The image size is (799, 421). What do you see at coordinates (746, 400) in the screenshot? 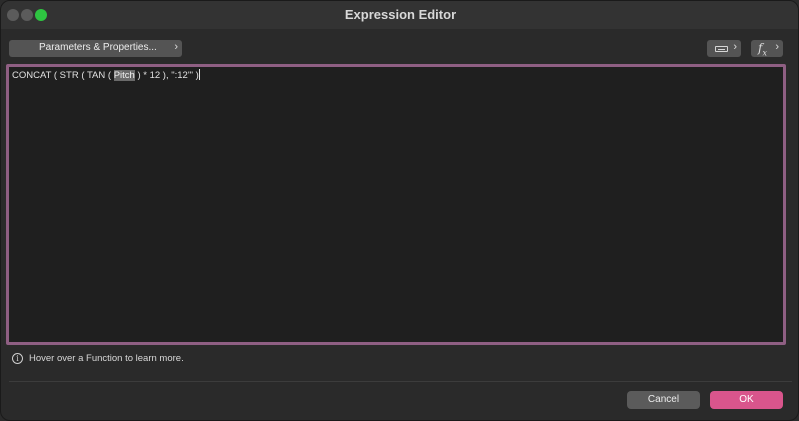
I see `ok-button: OK` at bounding box center [746, 400].